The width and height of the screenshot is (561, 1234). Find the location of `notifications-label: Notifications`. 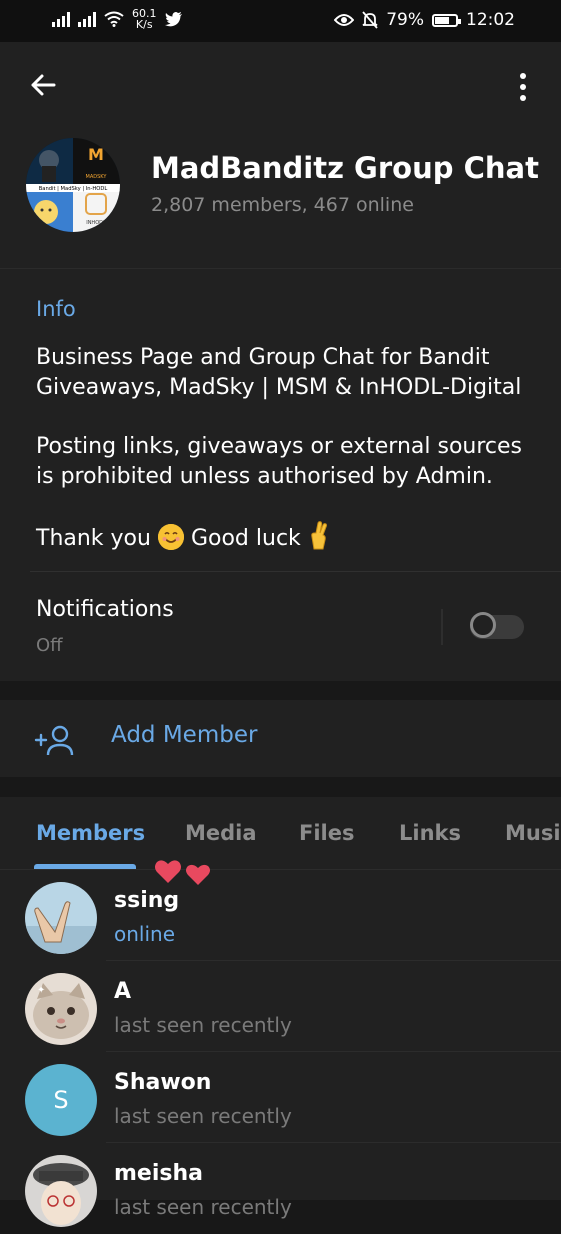

notifications-label: Notifications is located at coordinates (105, 609).